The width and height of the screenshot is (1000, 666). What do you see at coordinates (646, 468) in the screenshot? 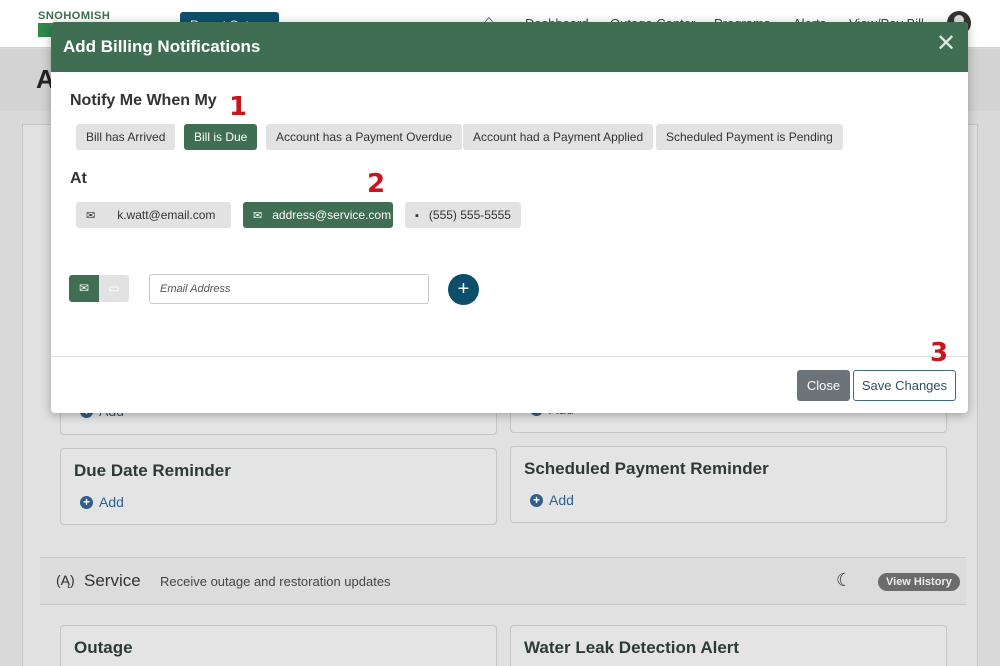
I see `card-title: Scheduled Payment Reminder` at bounding box center [646, 468].